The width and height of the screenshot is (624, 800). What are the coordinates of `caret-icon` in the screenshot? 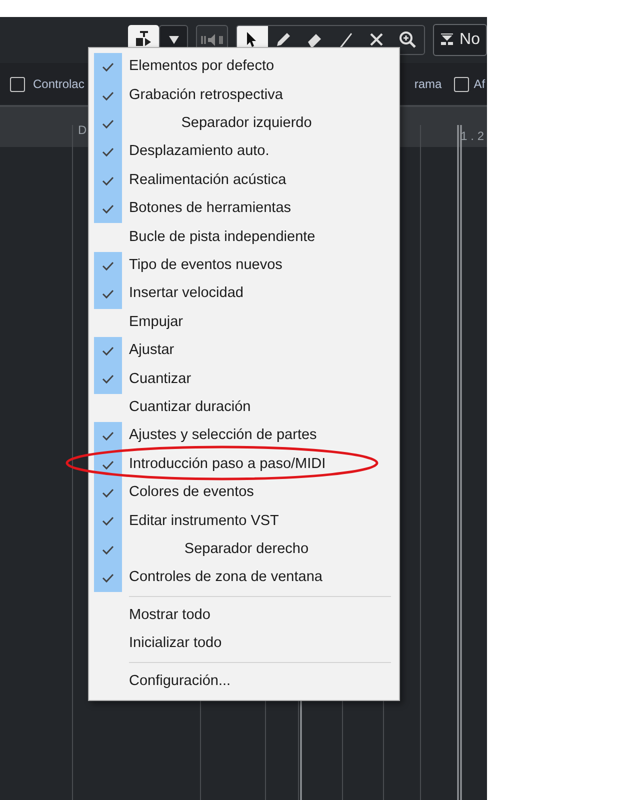 It's located at (173, 40).